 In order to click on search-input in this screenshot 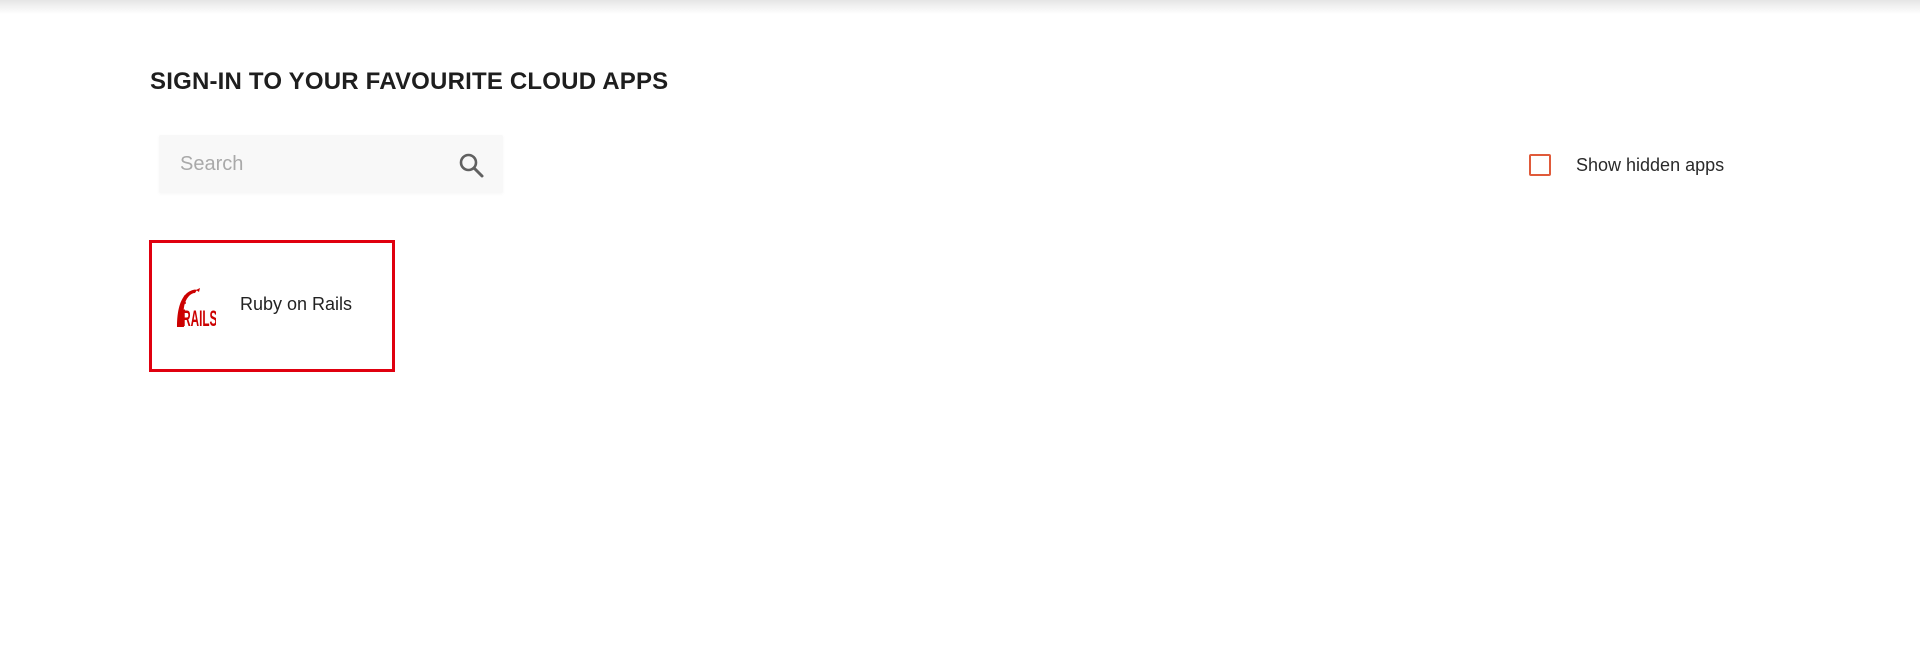, I will do `click(304, 164)`.